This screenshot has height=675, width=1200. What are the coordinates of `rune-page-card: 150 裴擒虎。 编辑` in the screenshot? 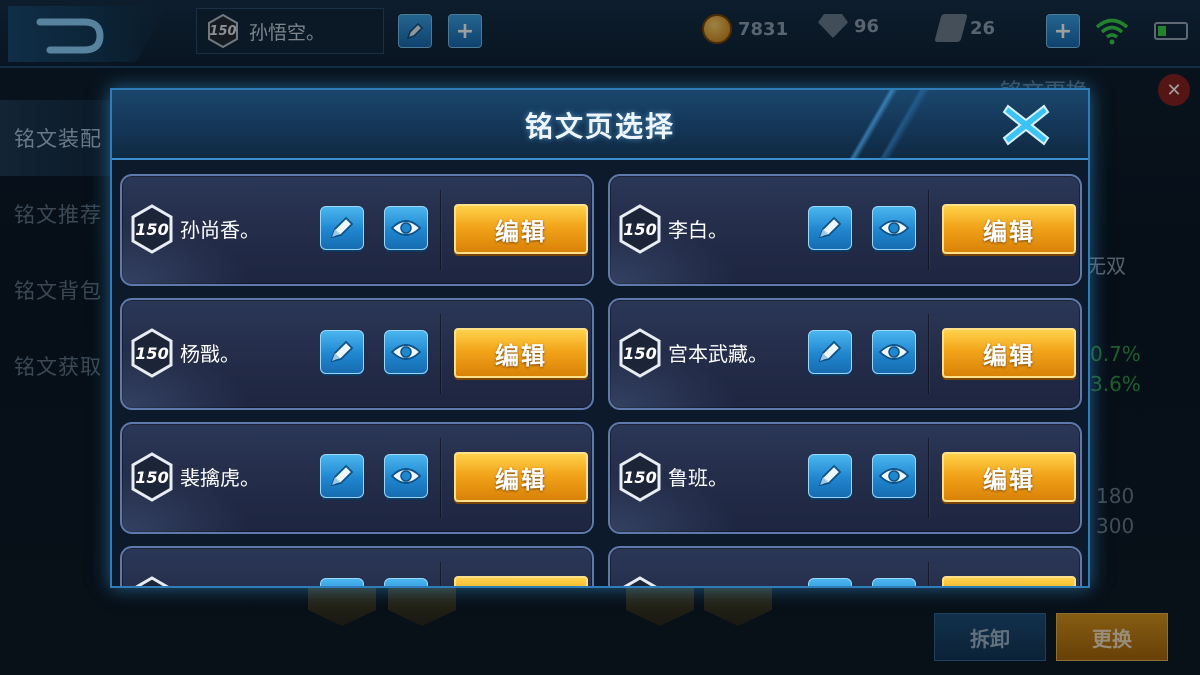 It's located at (357, 478).